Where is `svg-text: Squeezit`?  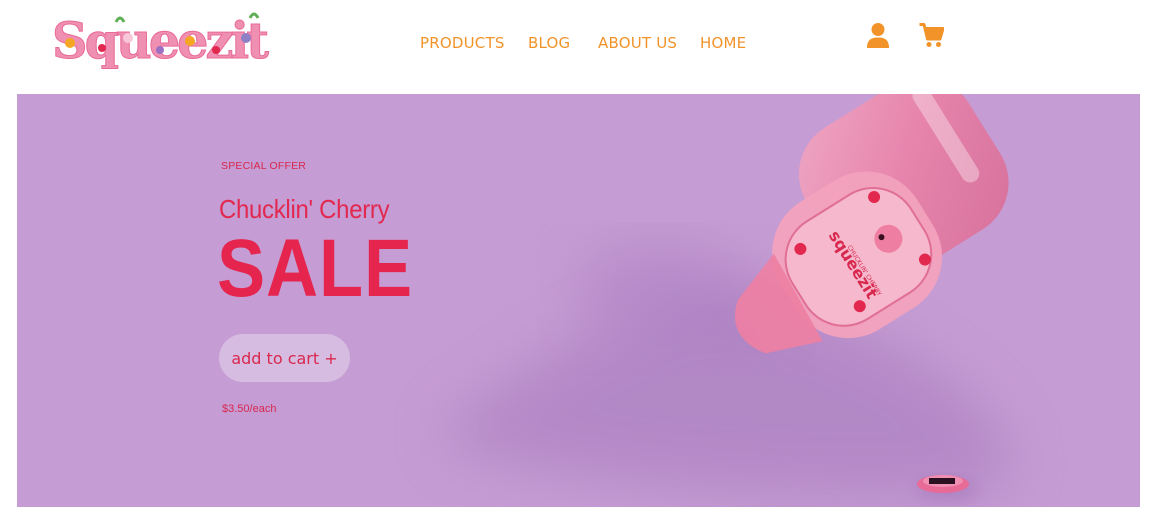 svg-text: Squeezit is located at coordinates (160, 40).